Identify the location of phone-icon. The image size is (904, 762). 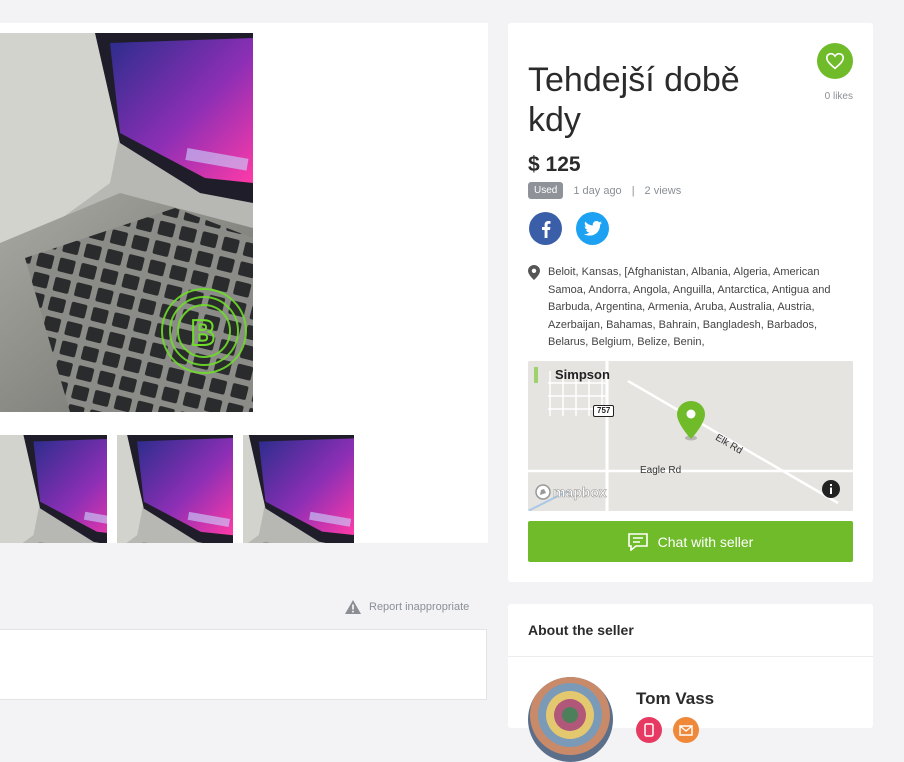
(649, 730).